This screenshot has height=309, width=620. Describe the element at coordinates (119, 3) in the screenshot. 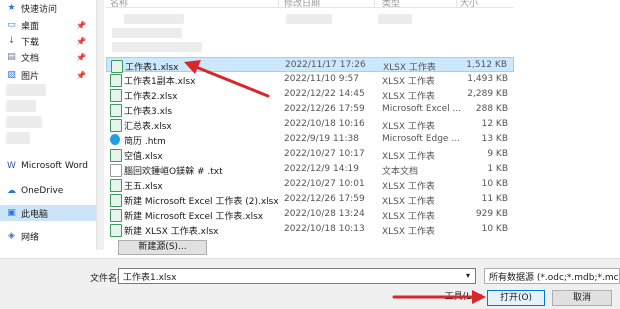

I see `column-name-header: 名称` at that location.